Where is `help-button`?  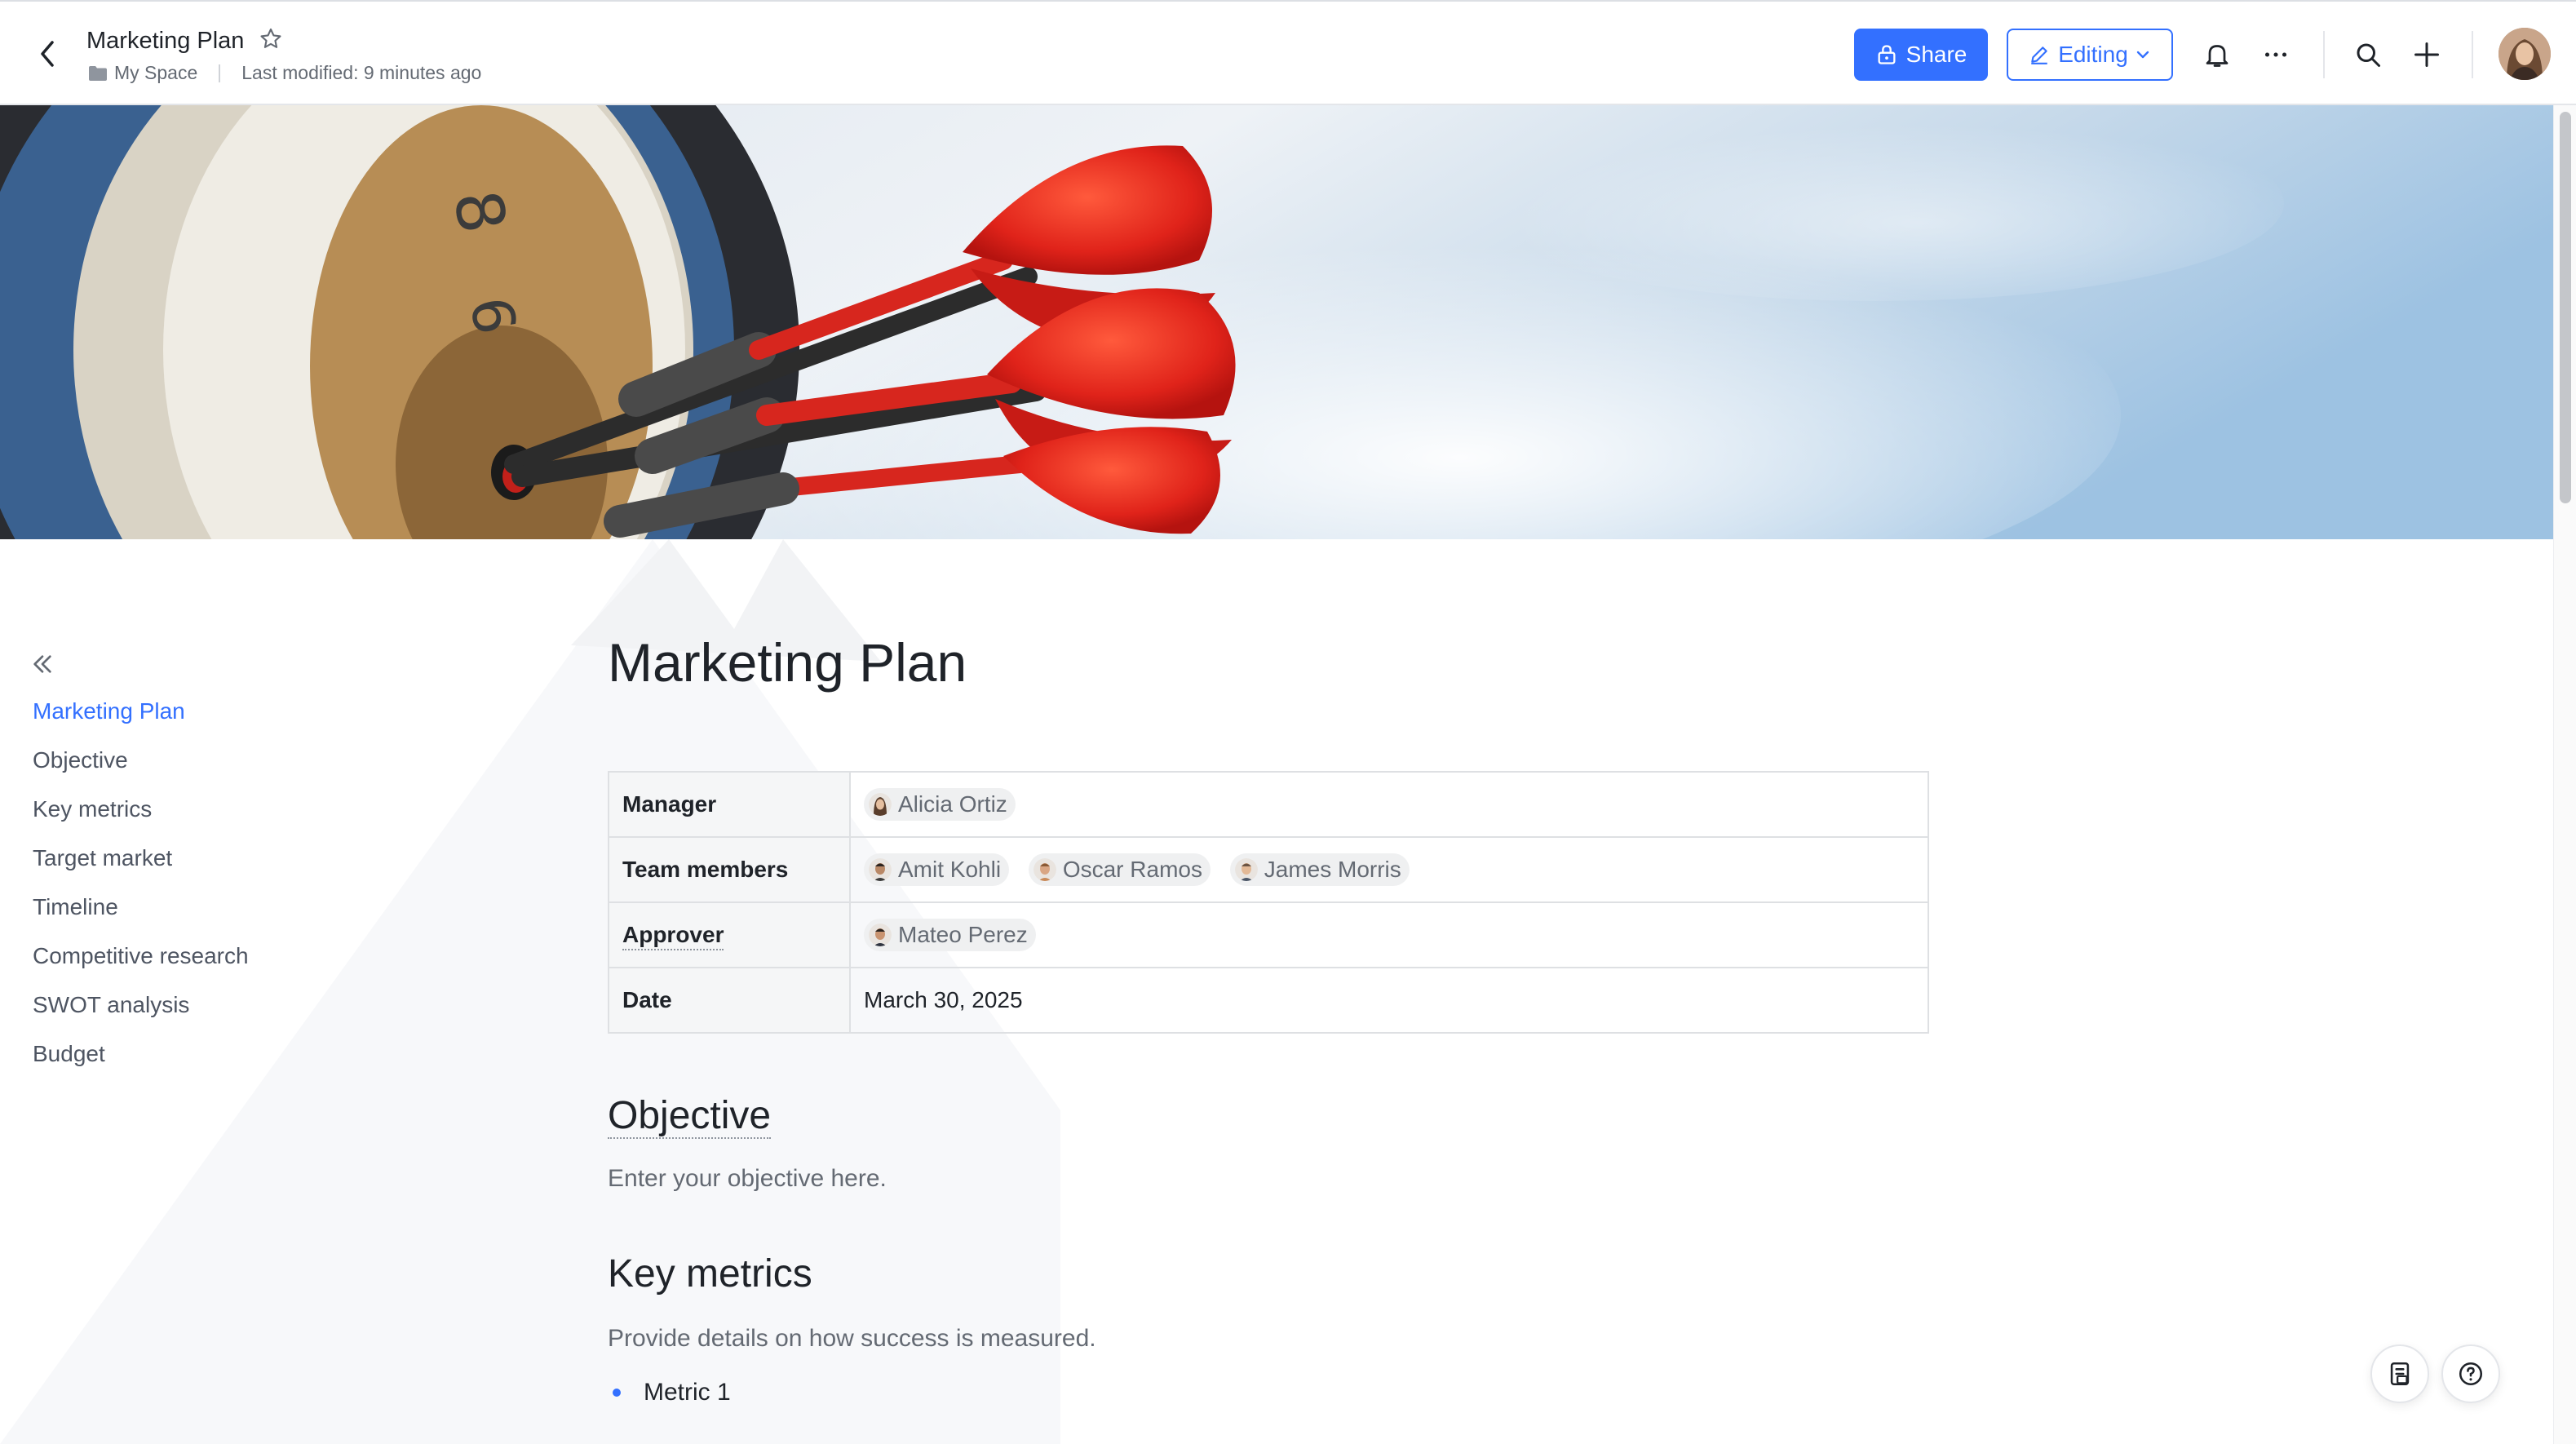
help-button is located at coordinates (2470, 1373).